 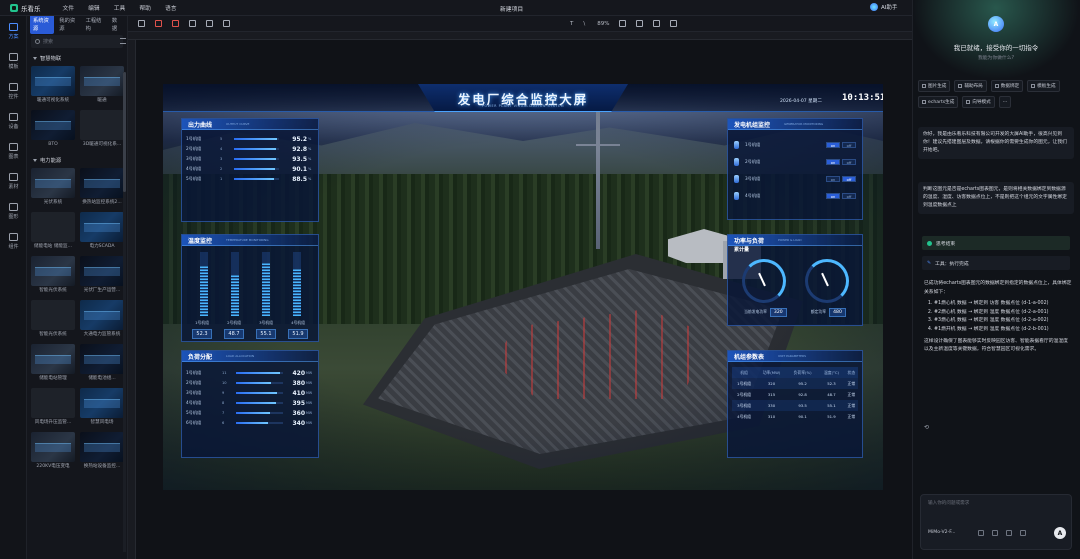 I want to click on sidebar-item-5: 素材, so click(x=13, y=181).